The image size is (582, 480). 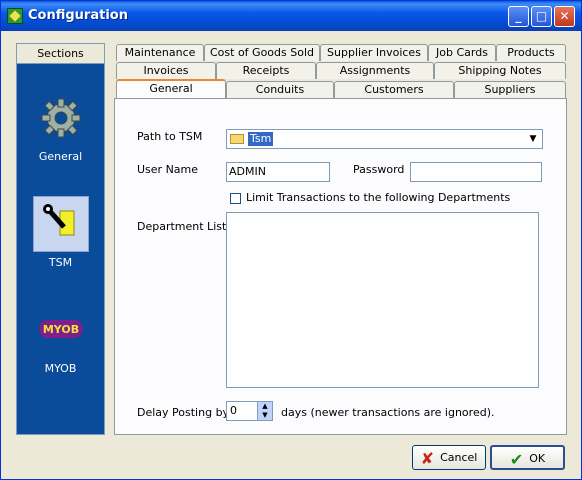 I want to click on checkmark-icon: ✔, so click(x=516, y=459).